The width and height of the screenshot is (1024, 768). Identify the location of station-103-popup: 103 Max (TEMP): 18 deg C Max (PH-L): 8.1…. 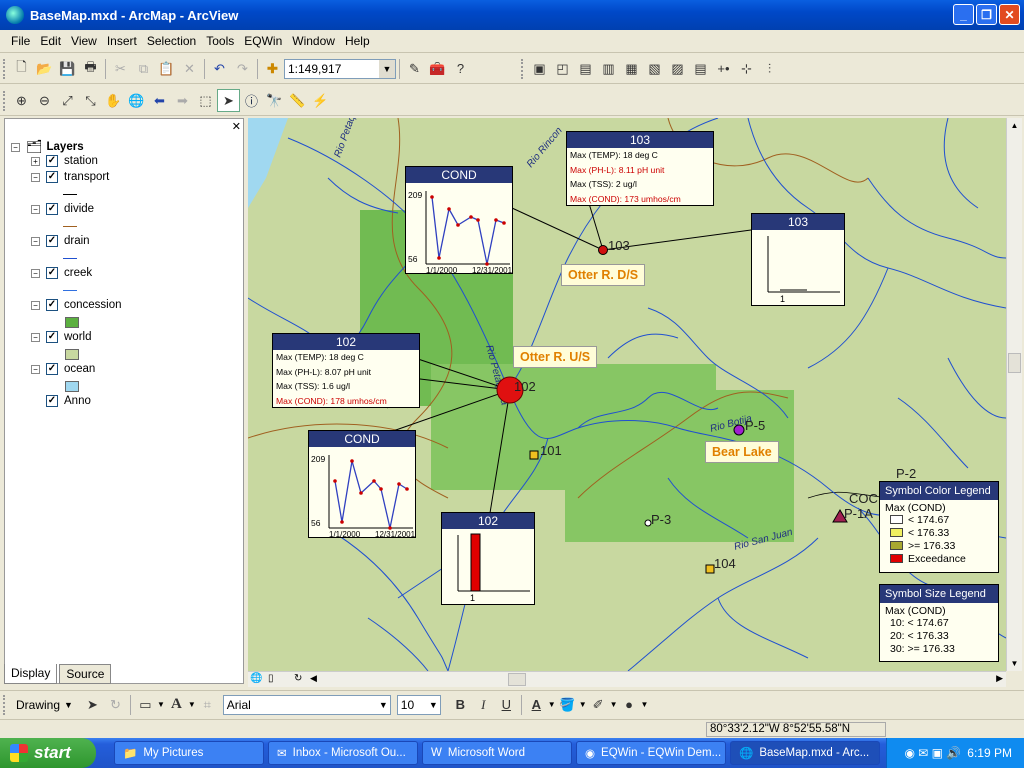
(640, 168).